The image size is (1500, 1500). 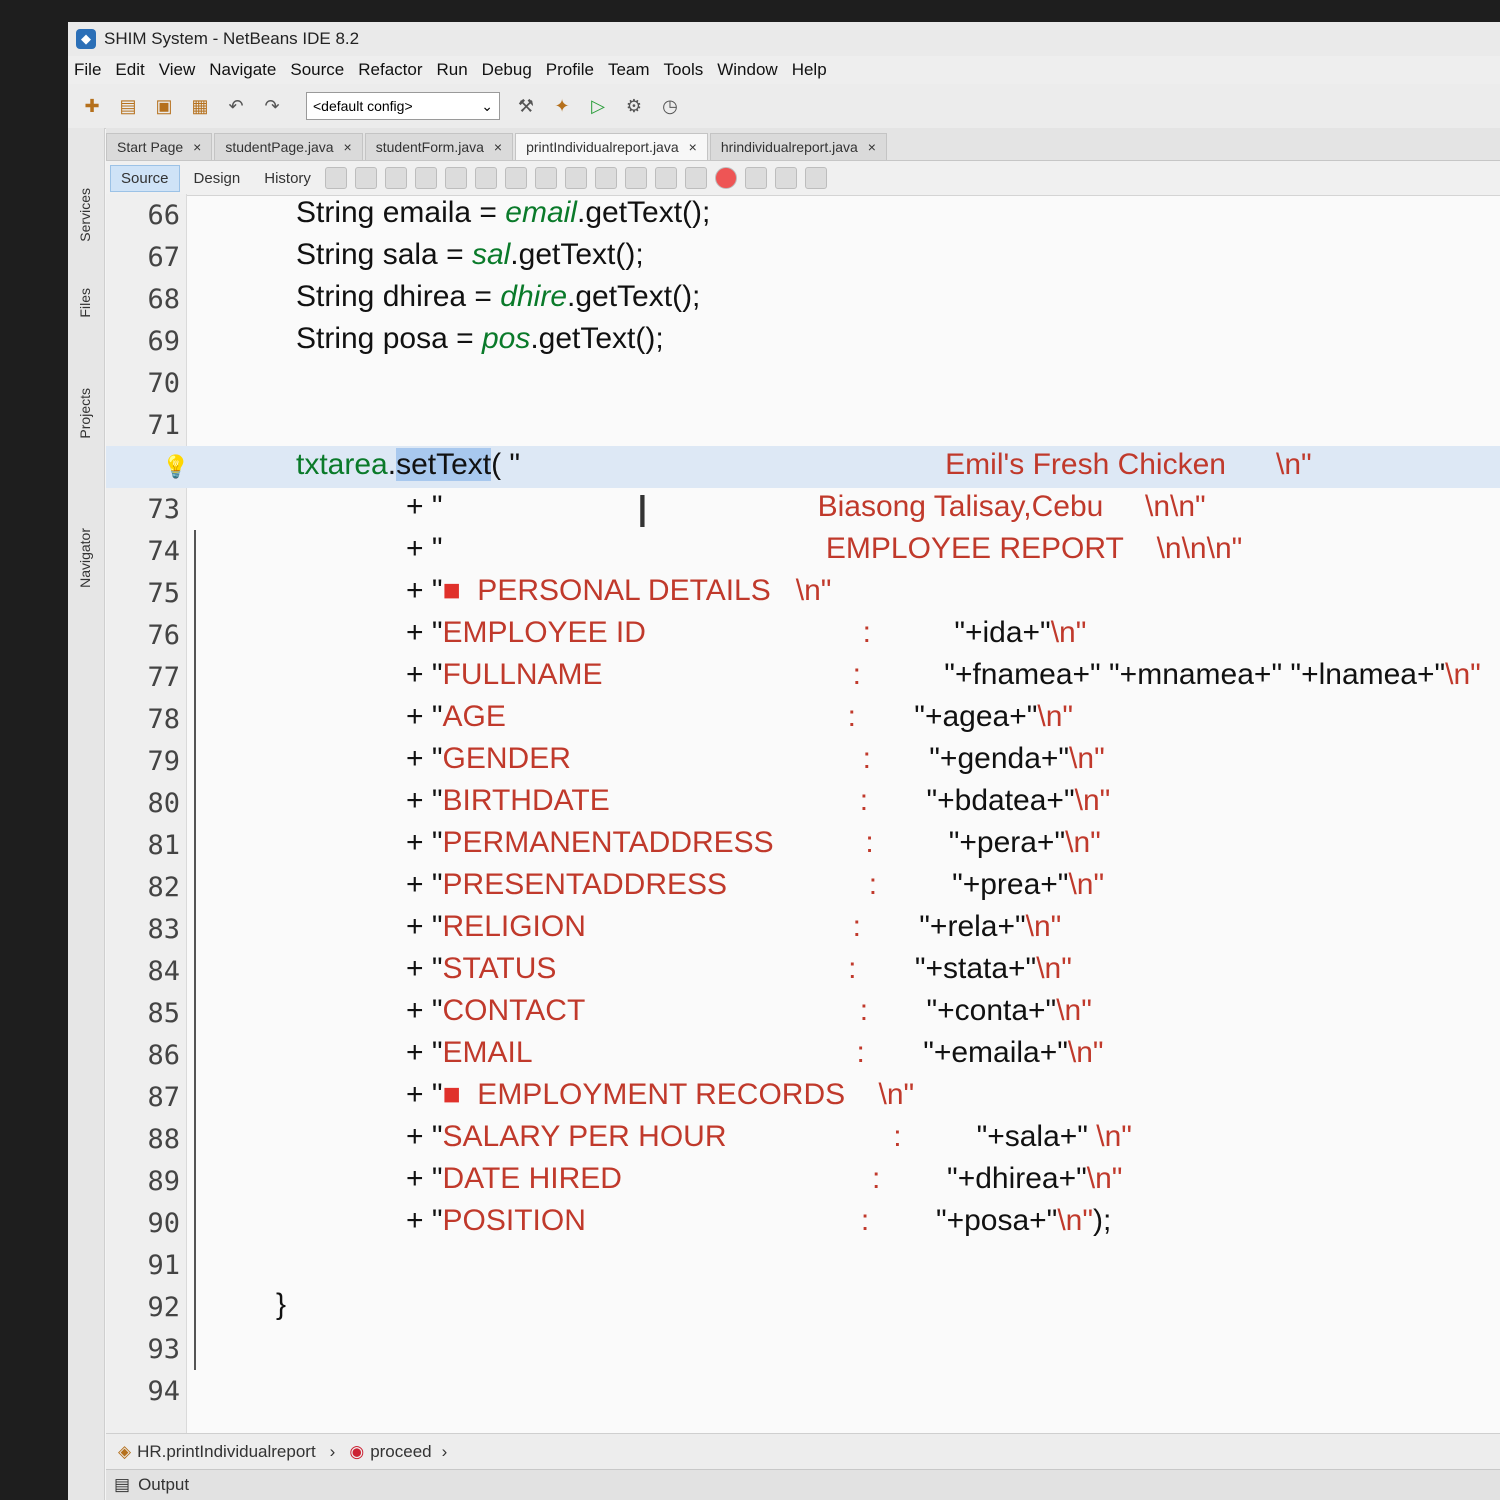 What do you see at coordinates (287, 178) in the screenshot?
I see `subtab-history: History` at bounding box center [287, 178].